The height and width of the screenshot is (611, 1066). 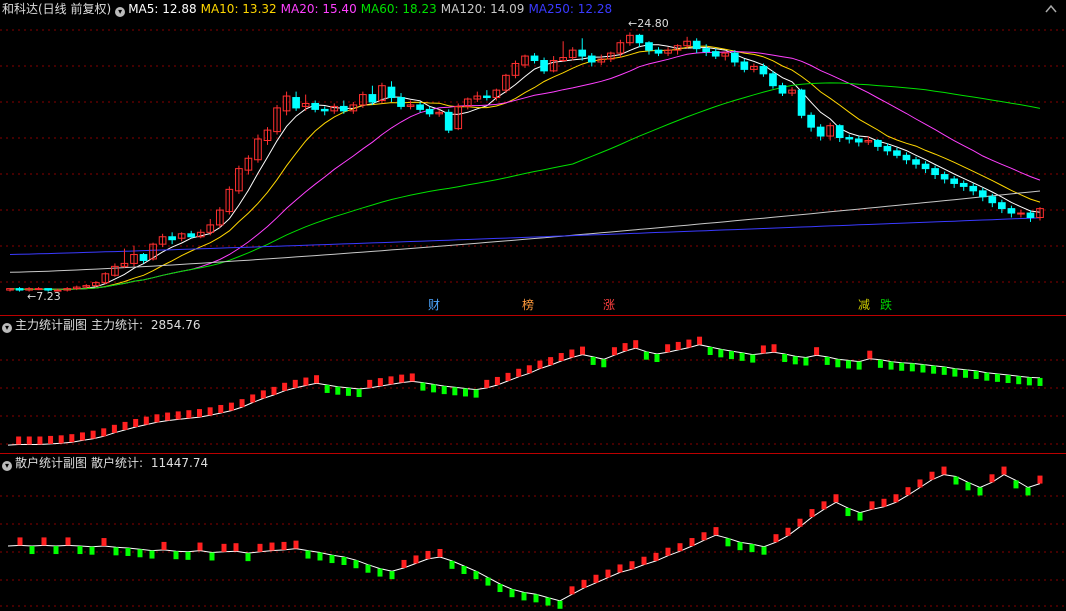 I want to click on sub2-header: ▾ 散户统计副图 散户统计: 11447.74, so click(x=109, y=463).